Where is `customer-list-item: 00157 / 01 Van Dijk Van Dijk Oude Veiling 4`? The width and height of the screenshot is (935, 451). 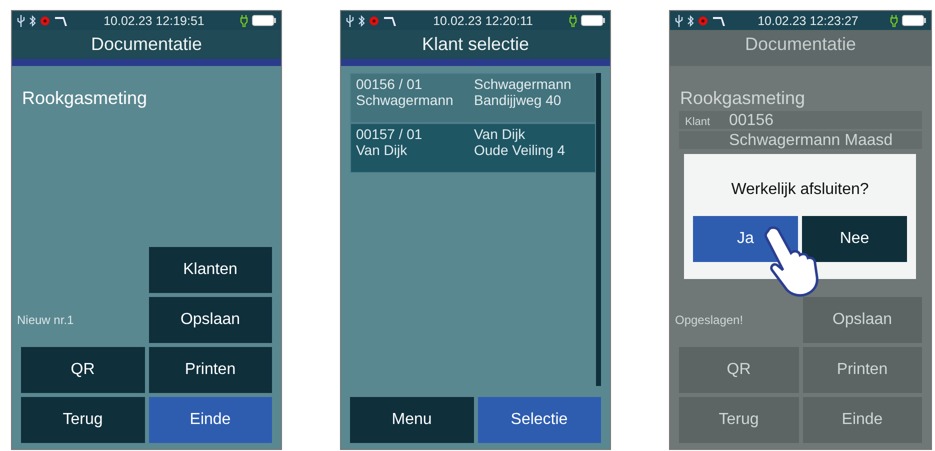
customer-list-item: 00157 / 01 Van Dijk Van Dijk Oude Veiling 4 is located at coordinates (473, 148).